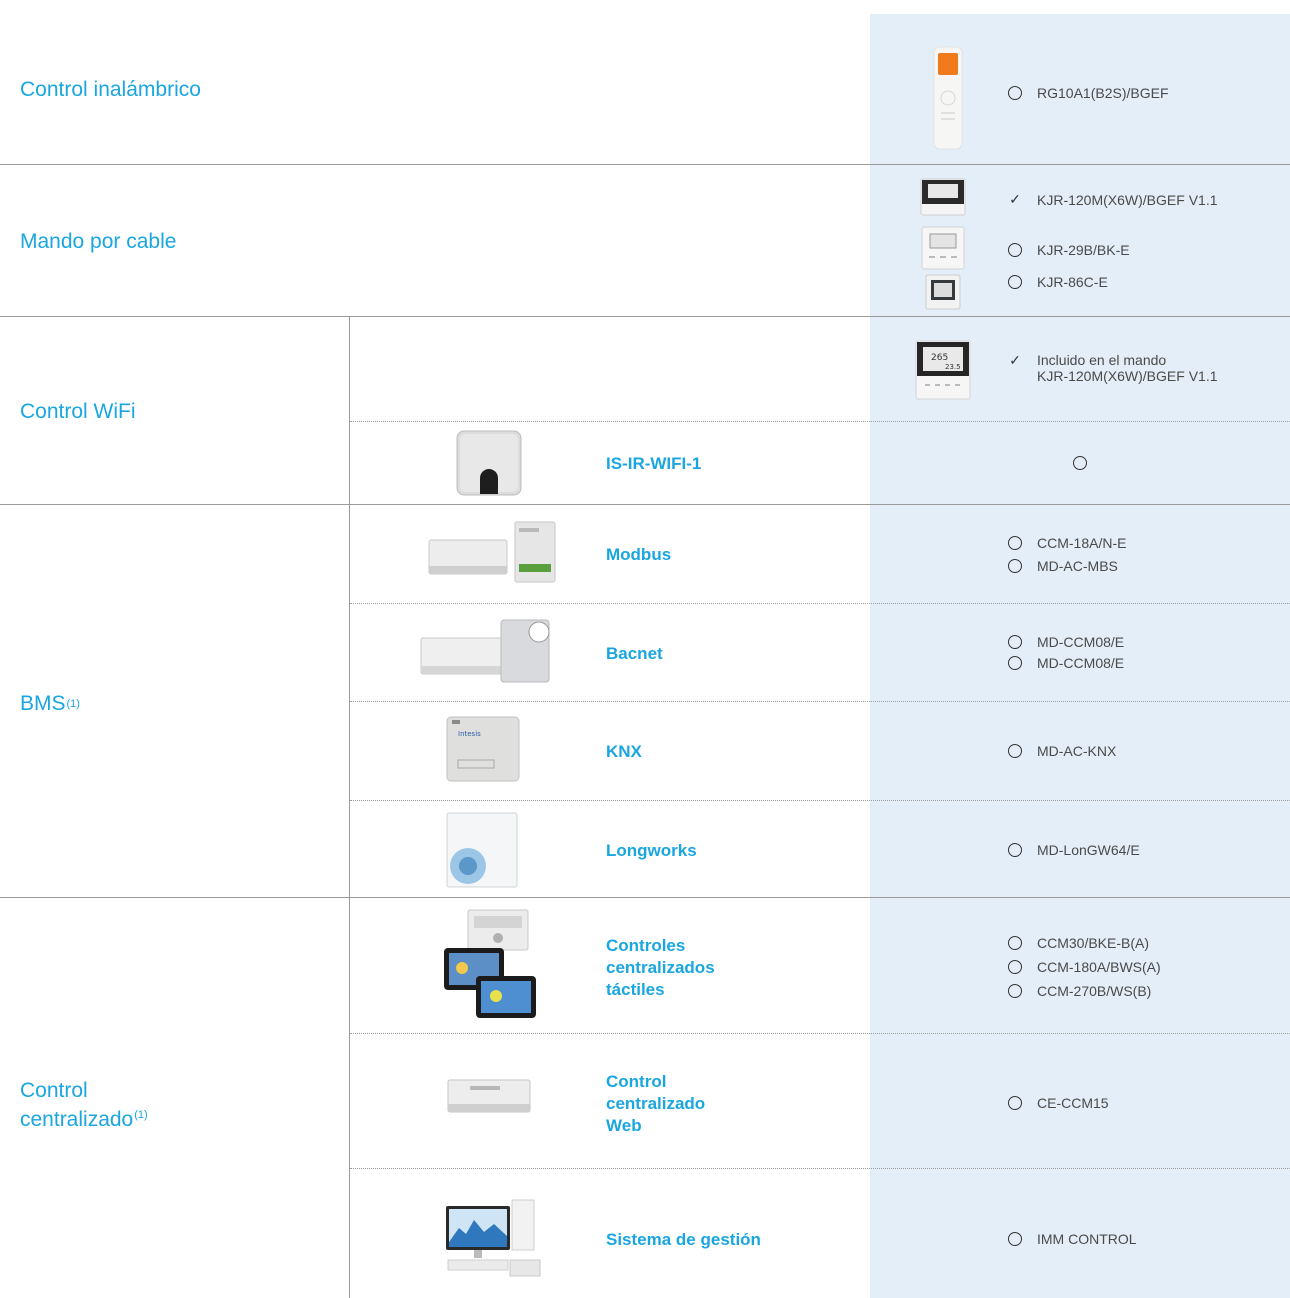 This screenshot has height=1298, width=1290. I want to click on sub-label-line: centralizado, so click(656, 1103).